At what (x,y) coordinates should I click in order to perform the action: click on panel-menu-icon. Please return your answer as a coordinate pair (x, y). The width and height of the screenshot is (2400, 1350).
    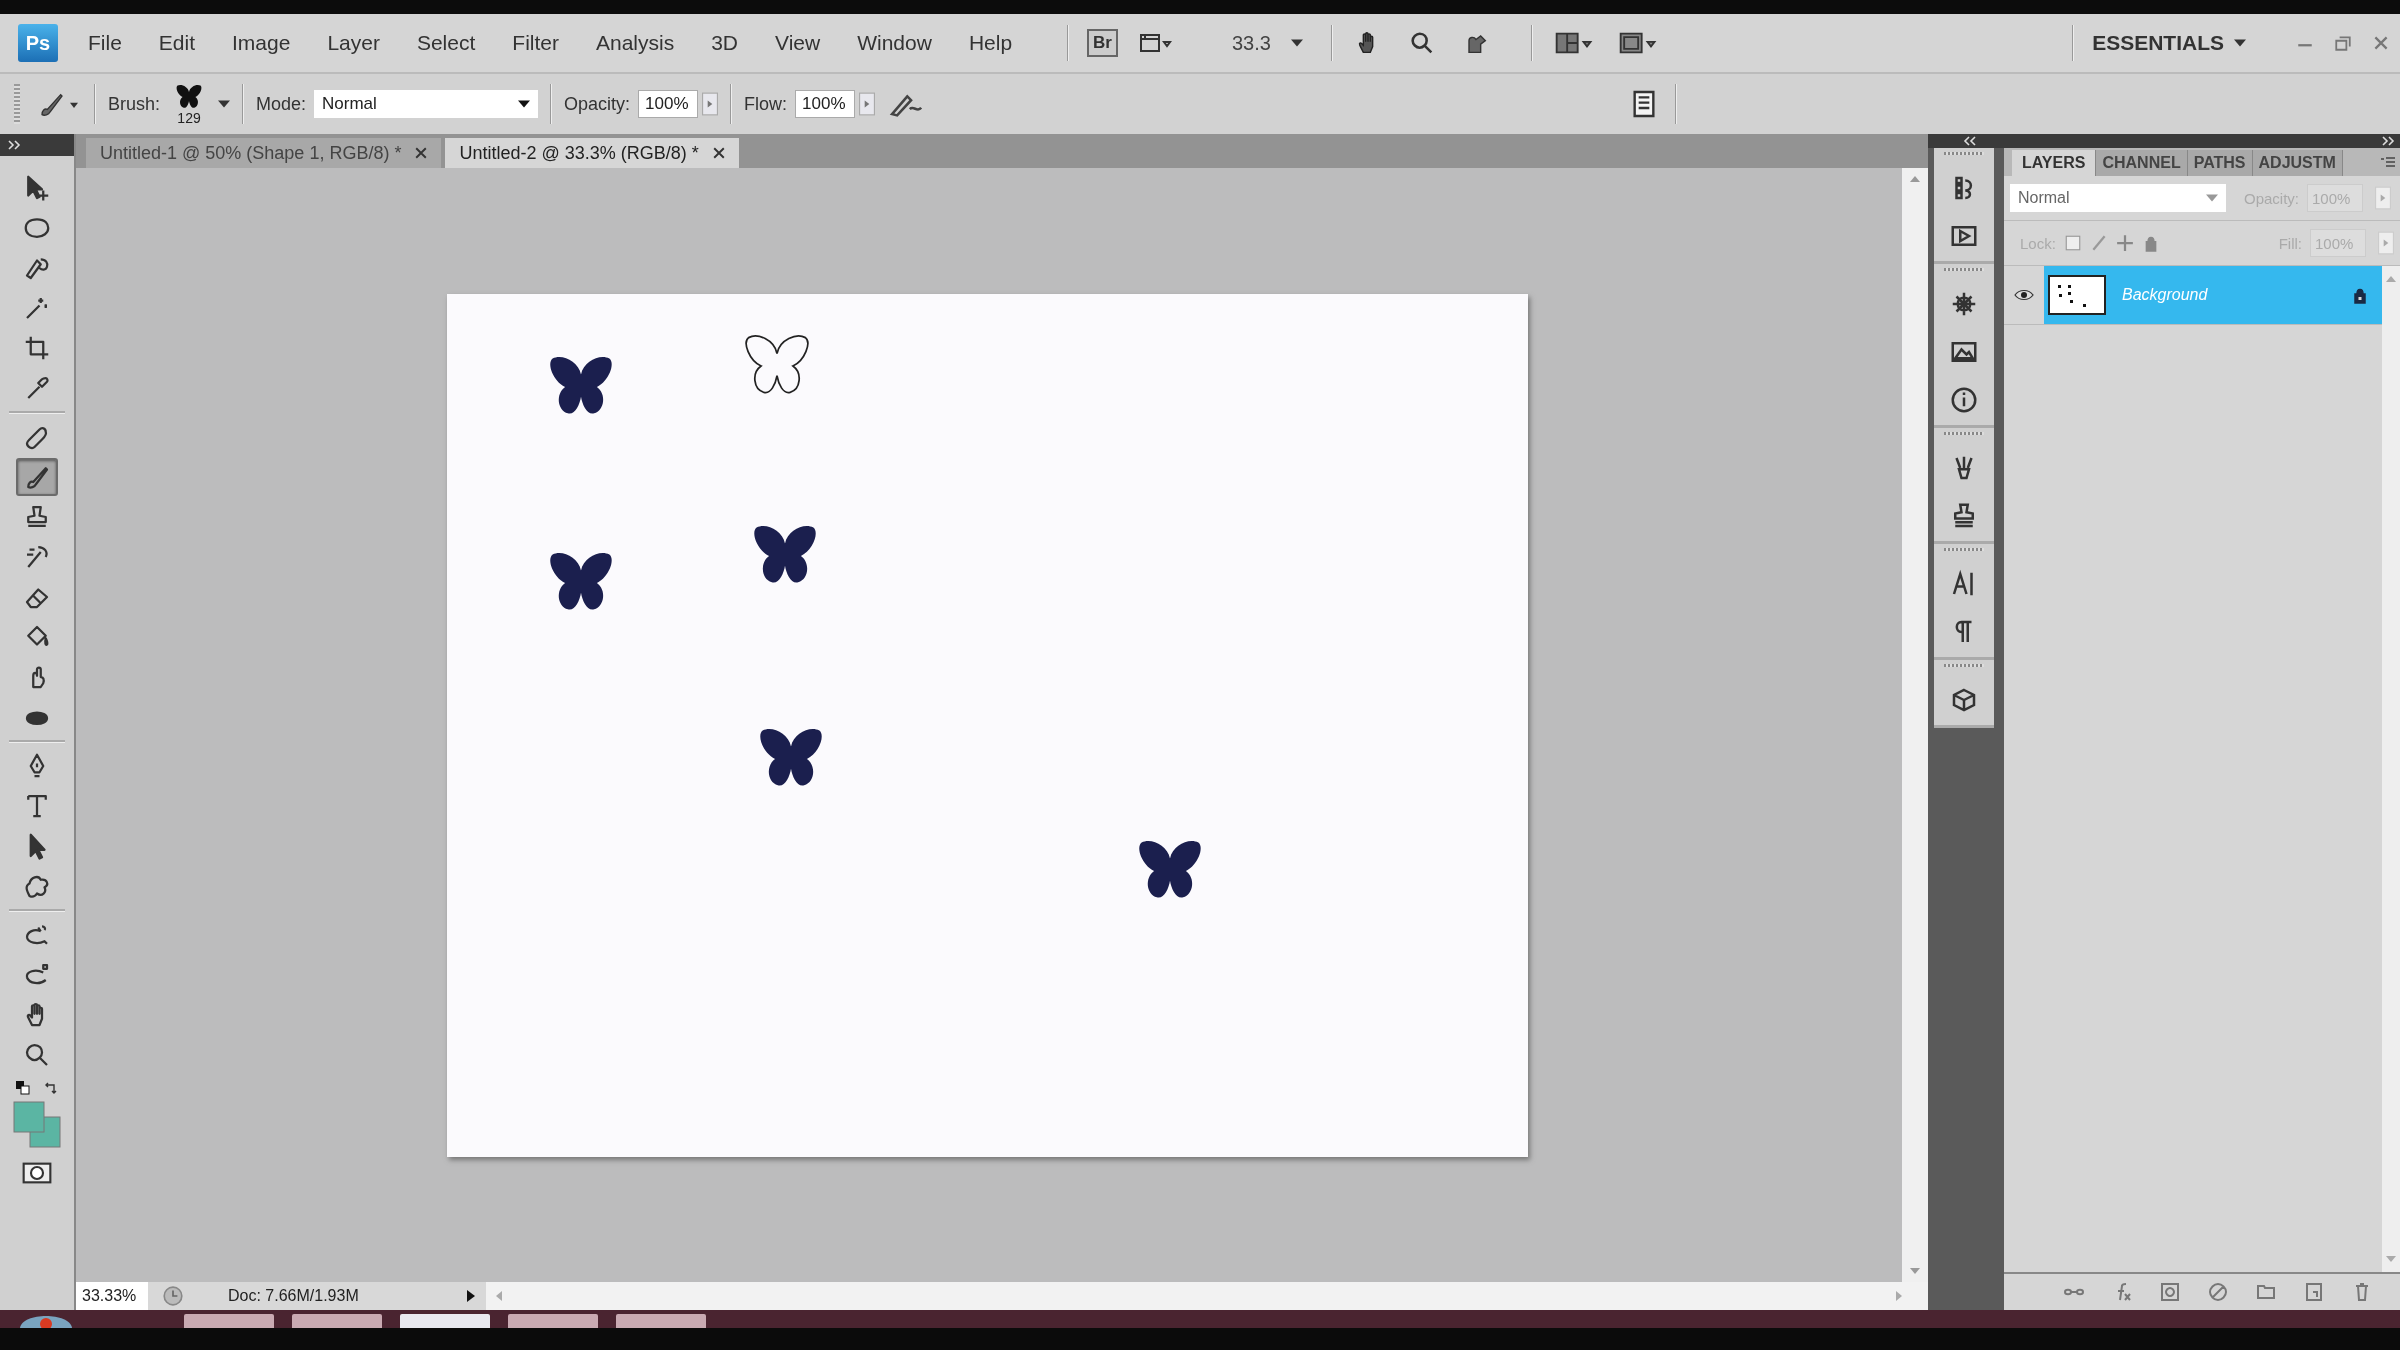
    Looking at the image, I should click on (2388, 162).